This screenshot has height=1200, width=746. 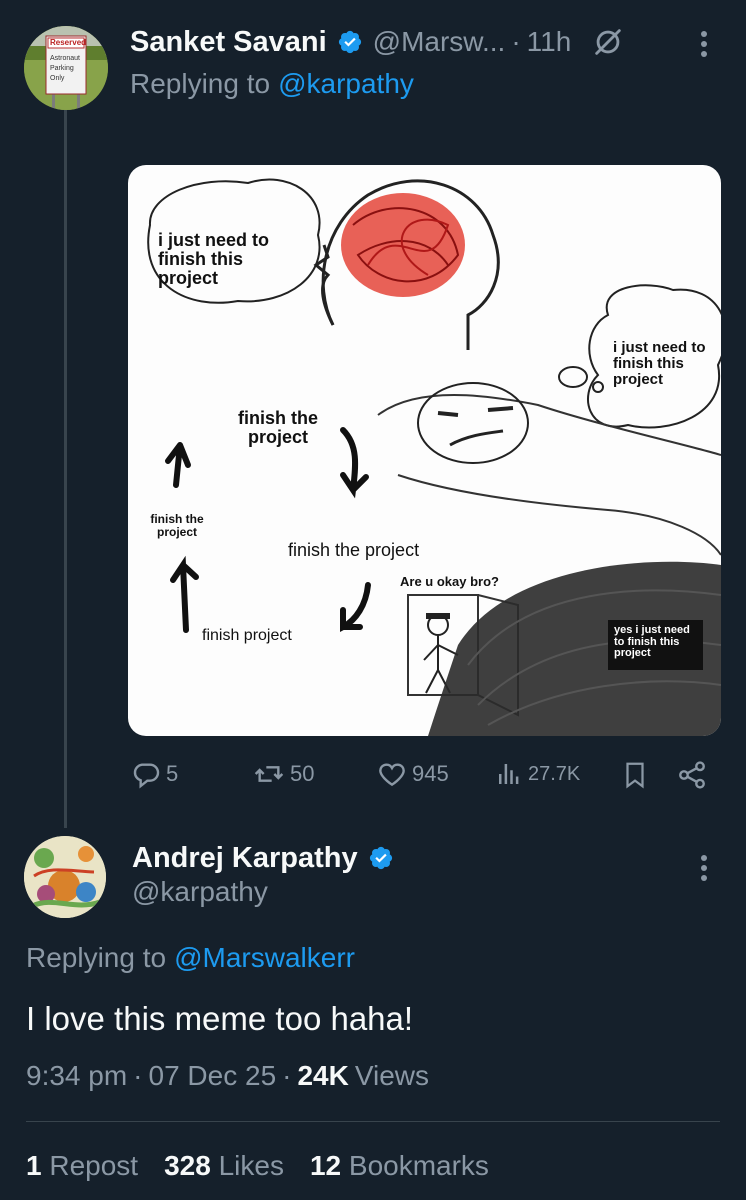 What do you see at coordinates (554, 773) in the screenshot?
I see `views-count: 27.7K` at bounding box center [554, 773].